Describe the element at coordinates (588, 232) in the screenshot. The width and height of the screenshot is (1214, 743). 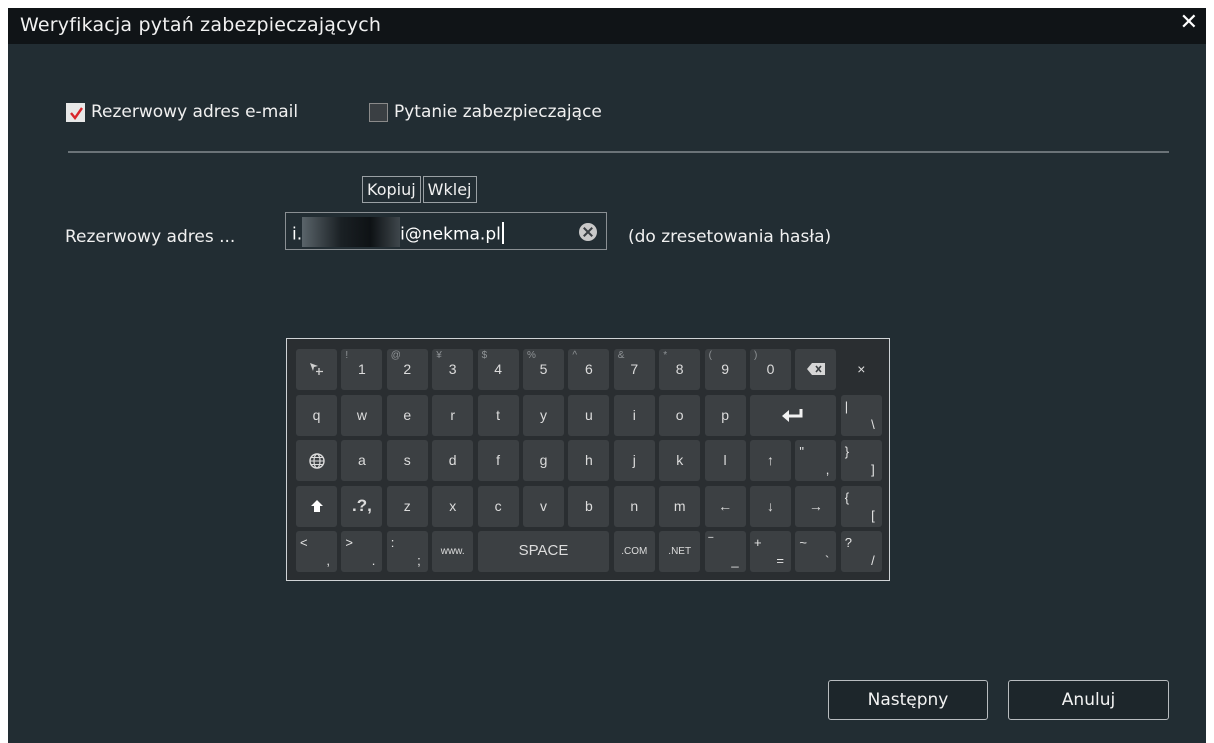
I see `clear-input-icon` at that location.